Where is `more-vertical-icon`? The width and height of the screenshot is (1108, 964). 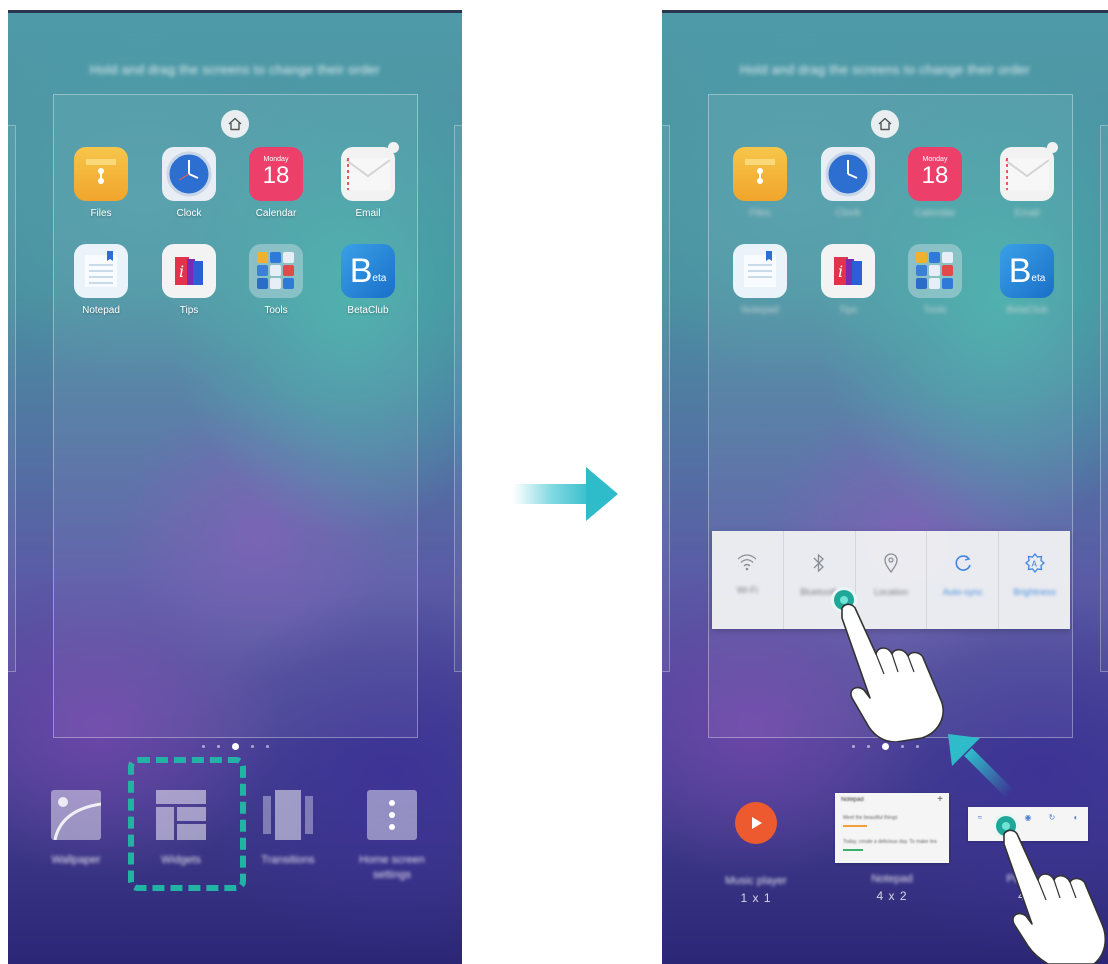 more-vertical-icon is located at coordinates (392, 815).